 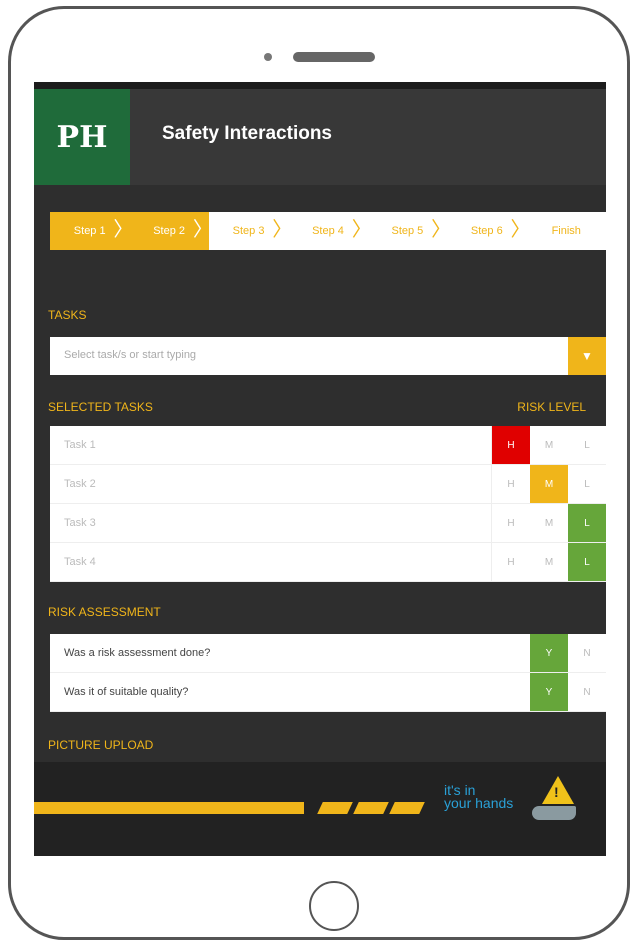 I want to click on footer-banner: it's in your hands !, so click(x=320, y=809).